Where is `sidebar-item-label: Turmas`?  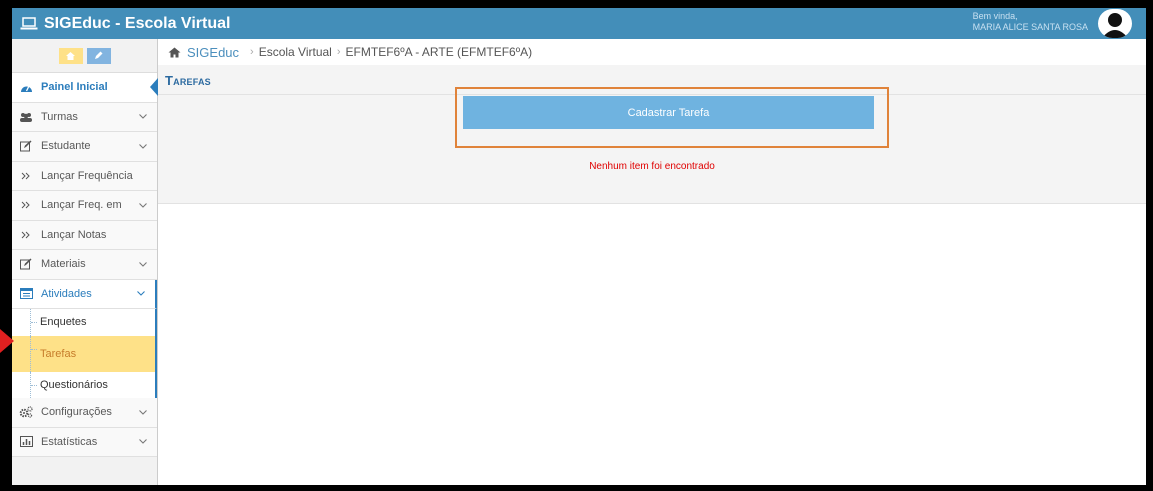
sidebar-item-label: Turmas is located at coordinates (59, 116).